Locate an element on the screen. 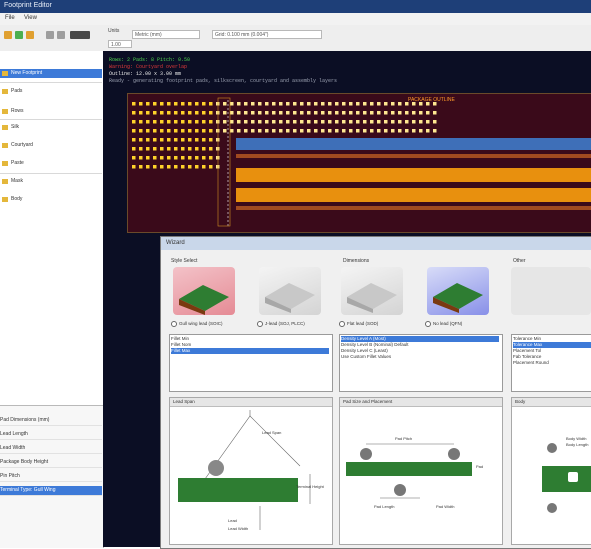  prop-row: Package Body Height is located at coordinates (51, 463).